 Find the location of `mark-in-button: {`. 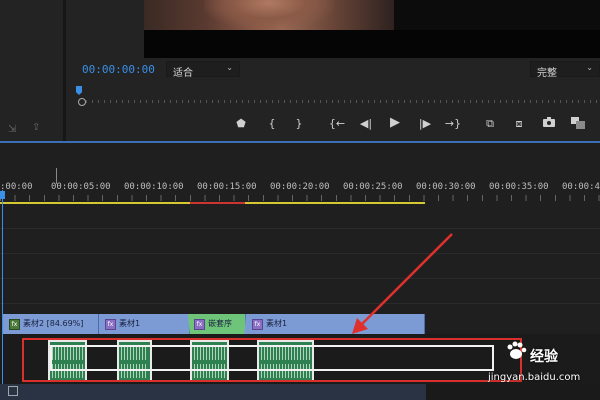

mark-in-button: { is located at coordinates (272, 124).